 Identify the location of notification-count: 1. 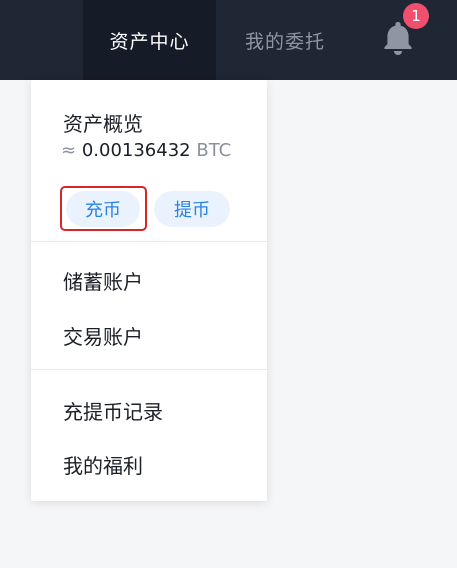
(416, 16).